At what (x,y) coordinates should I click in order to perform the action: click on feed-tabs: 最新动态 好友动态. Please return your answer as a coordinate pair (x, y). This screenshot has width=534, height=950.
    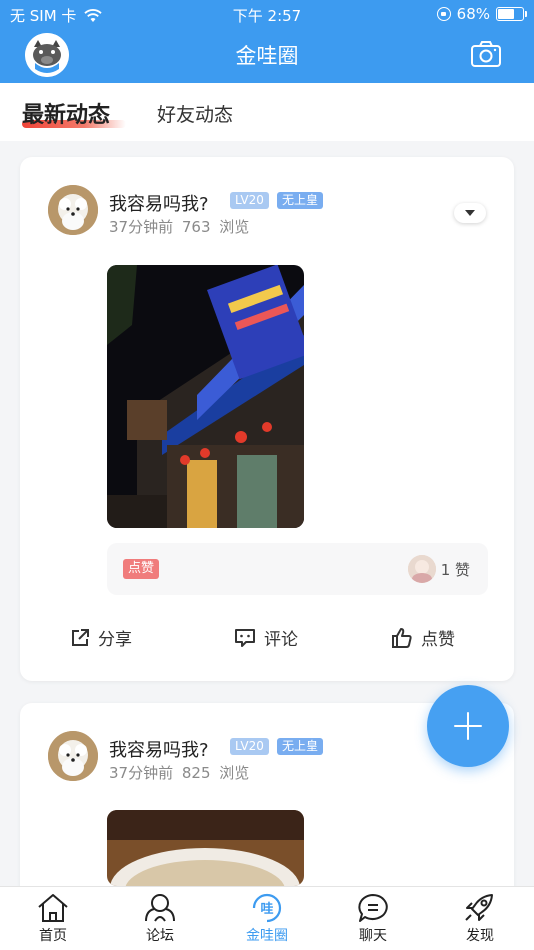
    Looking at the image, I should click on (267, 112).